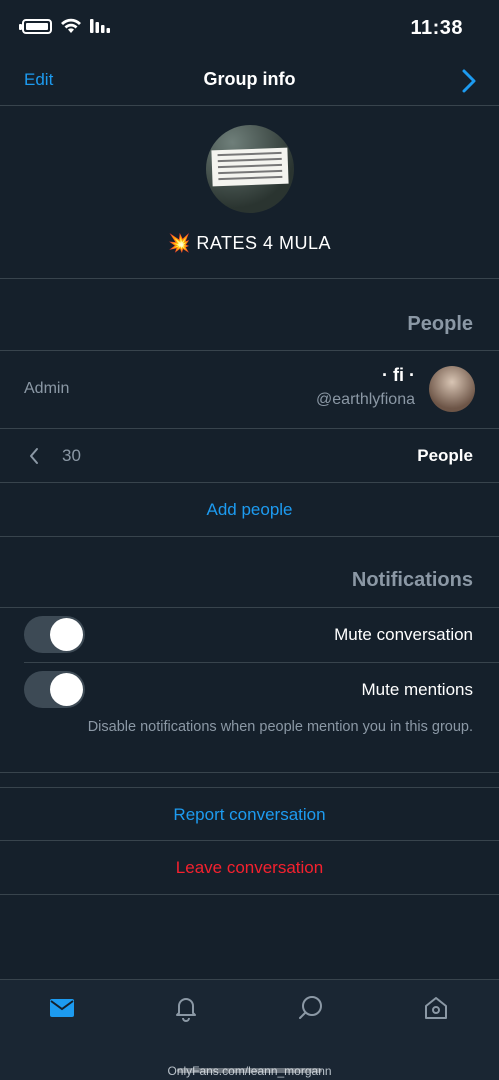  What do you see at coordinates (311, 1008) in the screenshot?
I see `search-icon` at bounding box center [311, 1008].